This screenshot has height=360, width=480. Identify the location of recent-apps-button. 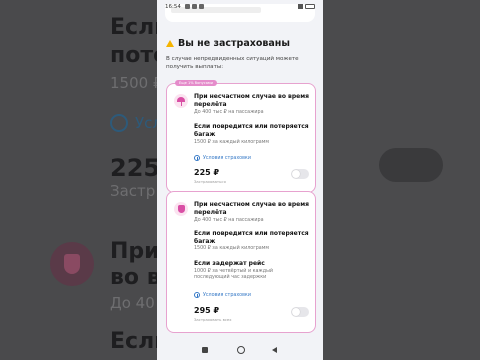
(205, 350).